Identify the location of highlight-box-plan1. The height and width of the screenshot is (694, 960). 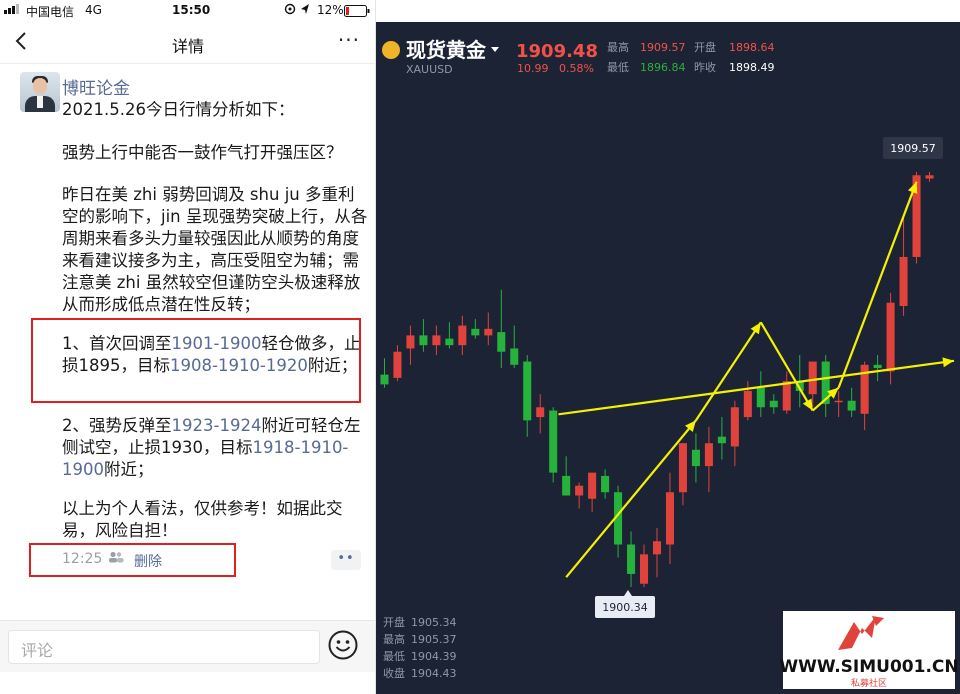
(196, 360).